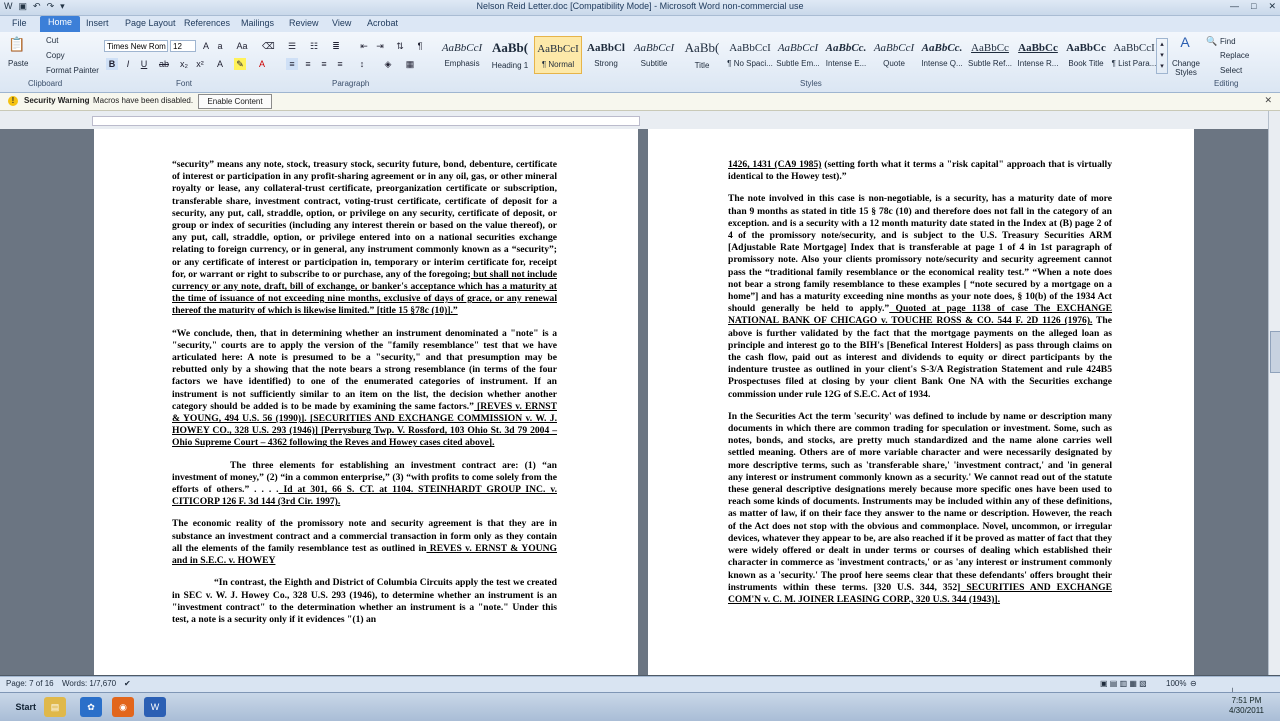 The image size is (1280, 721). What do you see at coordinates (207, 23) in the screenshot?
I see `tab-references: References` at bounding box center [207, 23].